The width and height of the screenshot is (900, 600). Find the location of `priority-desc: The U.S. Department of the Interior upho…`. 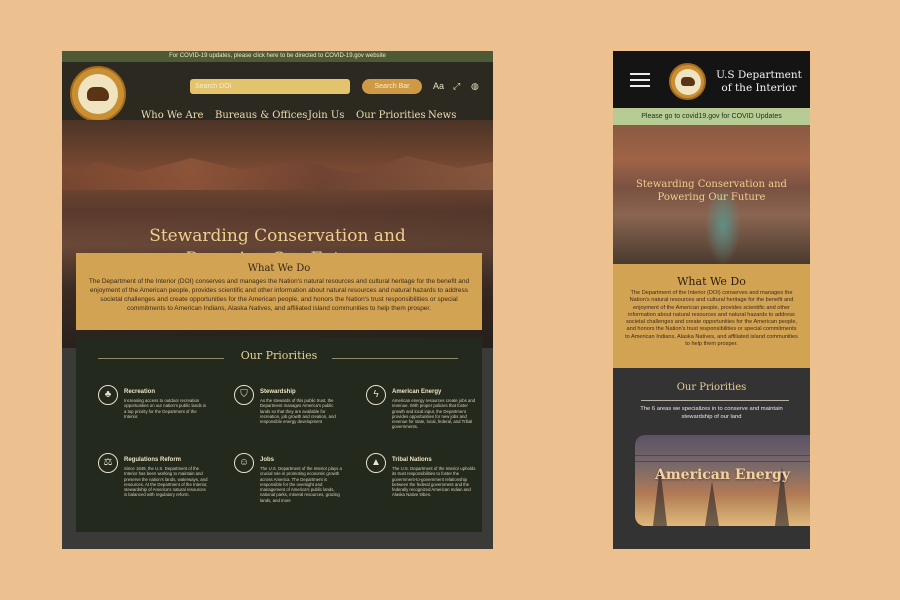

priority-desc: The U.S. Department of the Interior upho… is located at coordinates (434, 482).